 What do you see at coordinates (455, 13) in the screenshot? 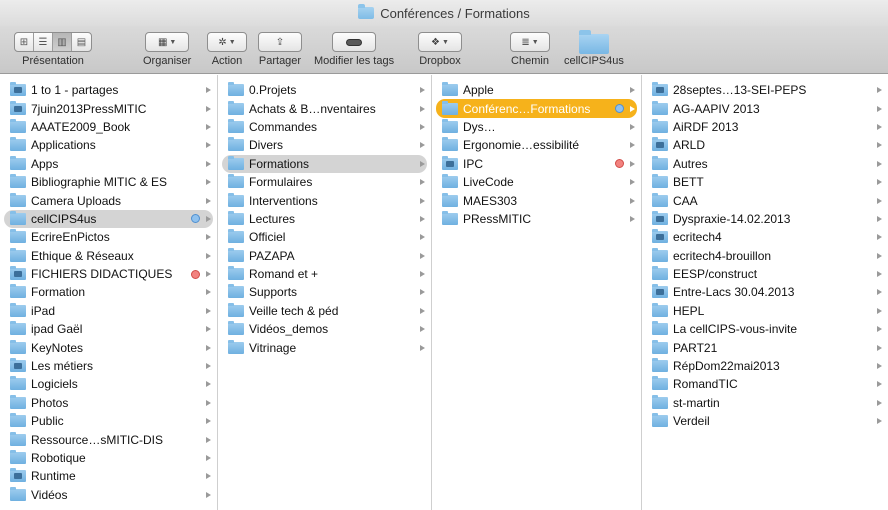
I see `window-title: Conférences / Formations` at bounding box center [455, 13].